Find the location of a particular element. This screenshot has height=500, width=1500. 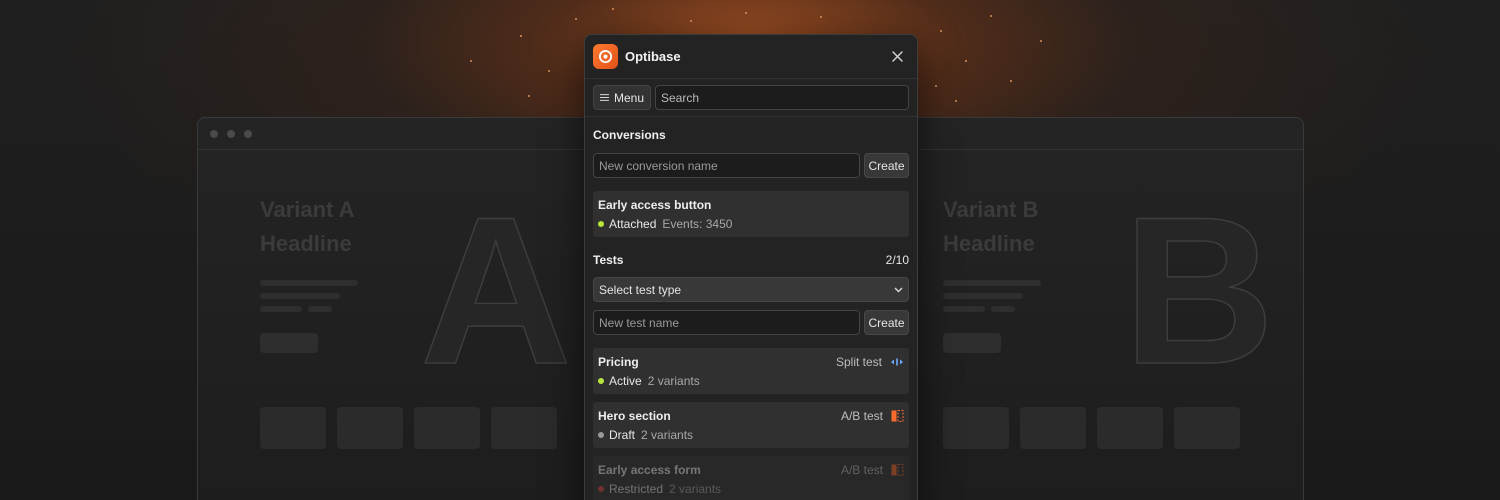

create-conversion-button: Create is located at coordinates (886, 165).